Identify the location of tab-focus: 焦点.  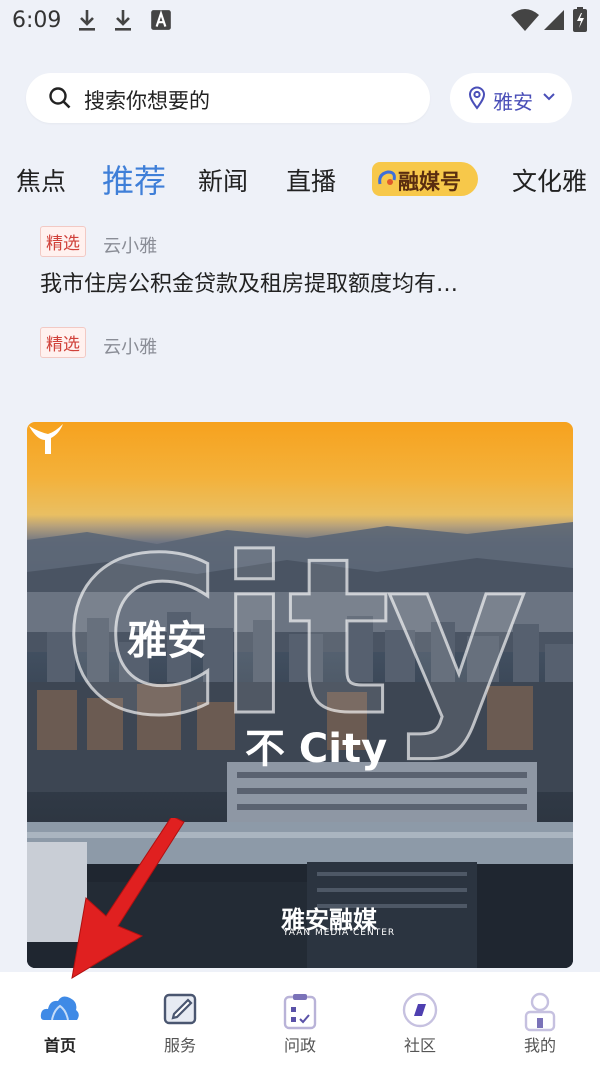
(41, 180).